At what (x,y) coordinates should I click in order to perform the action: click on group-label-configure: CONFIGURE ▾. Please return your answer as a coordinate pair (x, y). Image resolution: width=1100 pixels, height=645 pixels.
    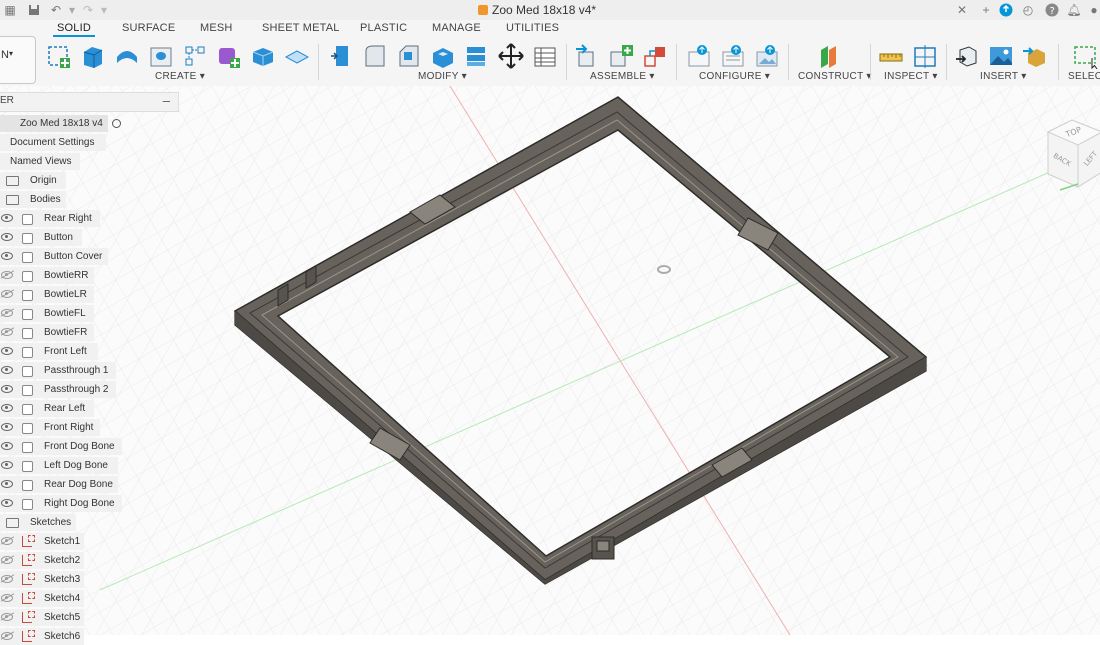
    Looking at the image, I should click on (734, 76).